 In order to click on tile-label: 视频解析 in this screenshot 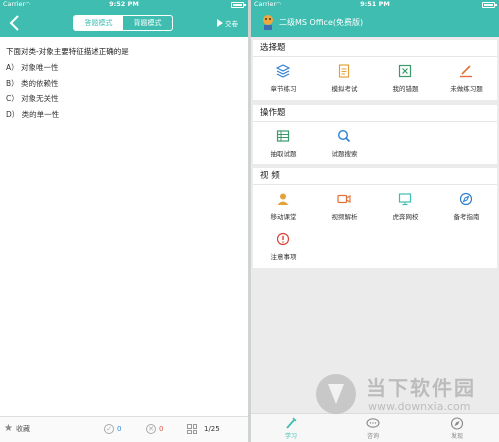, I will do `click(344, 217)`.